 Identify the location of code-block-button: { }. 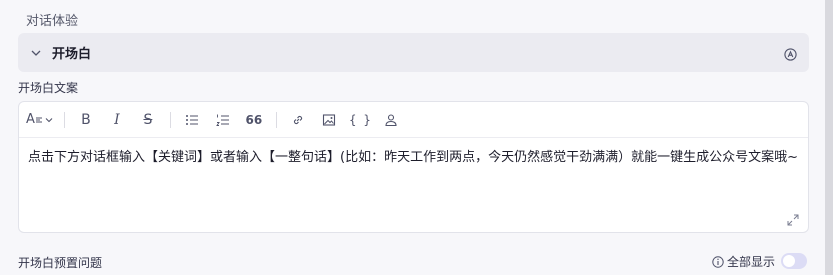
(360, 120).